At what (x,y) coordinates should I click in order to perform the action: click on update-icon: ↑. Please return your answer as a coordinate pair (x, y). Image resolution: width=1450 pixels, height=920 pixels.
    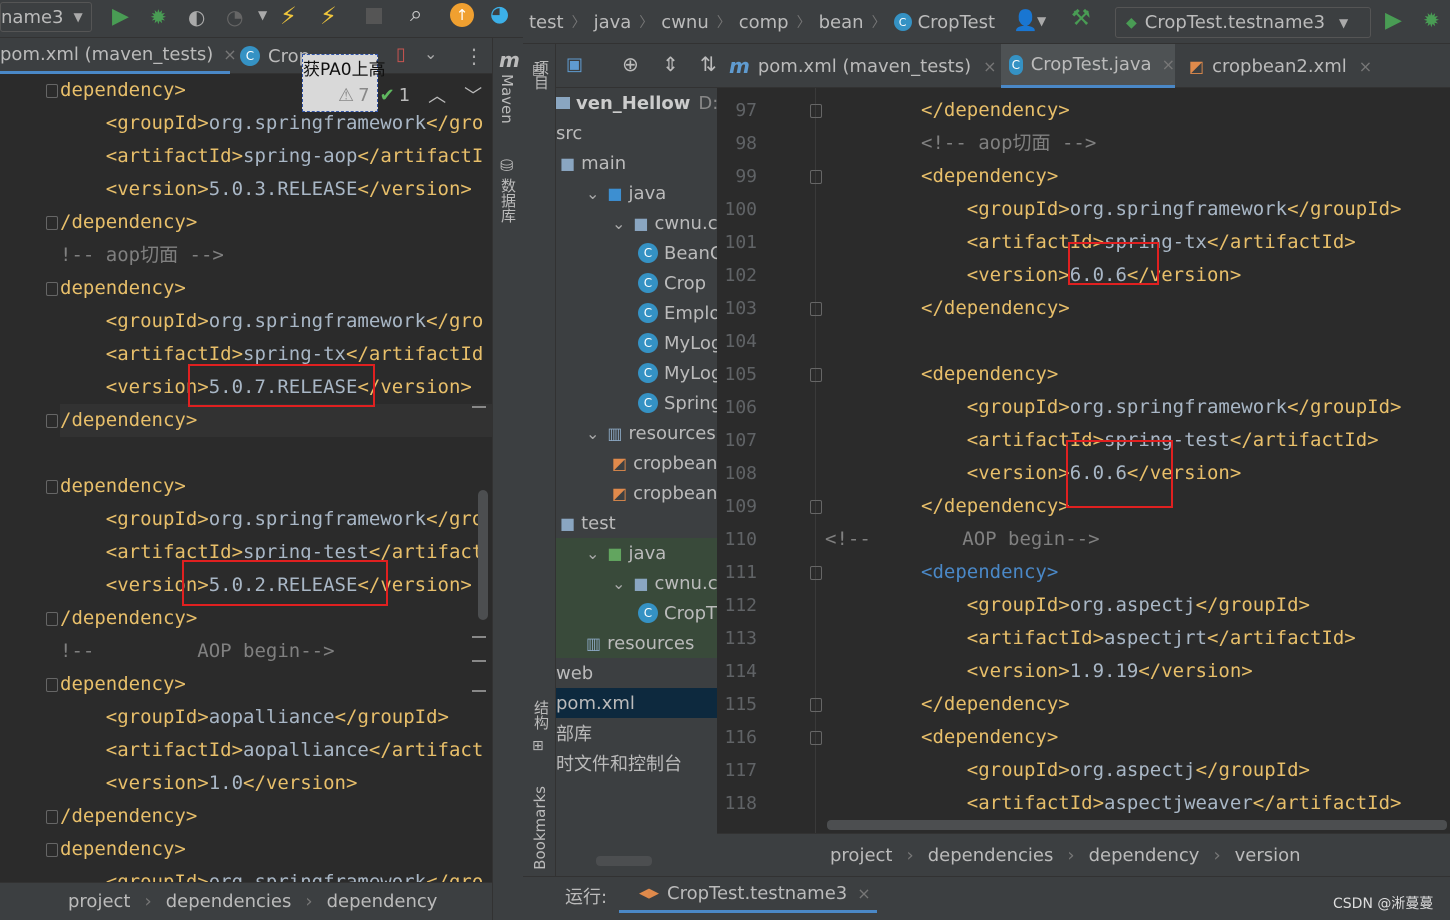
    Looking at the image, I should click on (462, 15).